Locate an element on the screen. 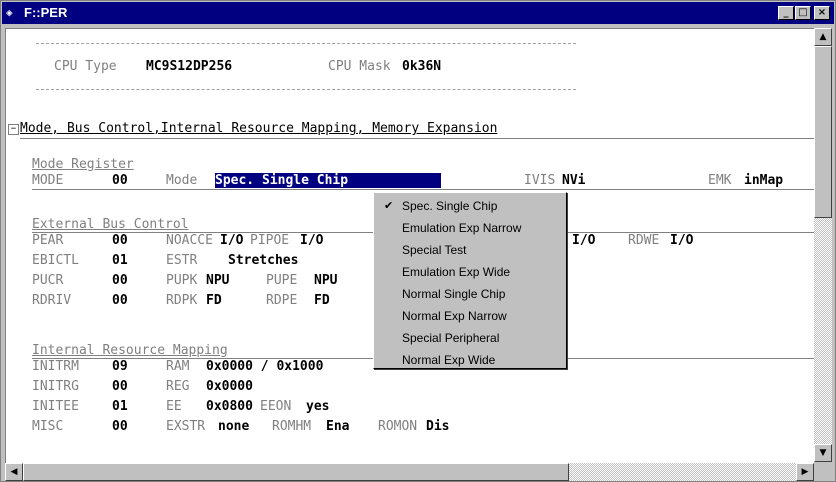 Image resolution: width=836 pixels, height=482 pixels. menu-item-label: Normal Exp Wide is located at coordinates (449, 360).